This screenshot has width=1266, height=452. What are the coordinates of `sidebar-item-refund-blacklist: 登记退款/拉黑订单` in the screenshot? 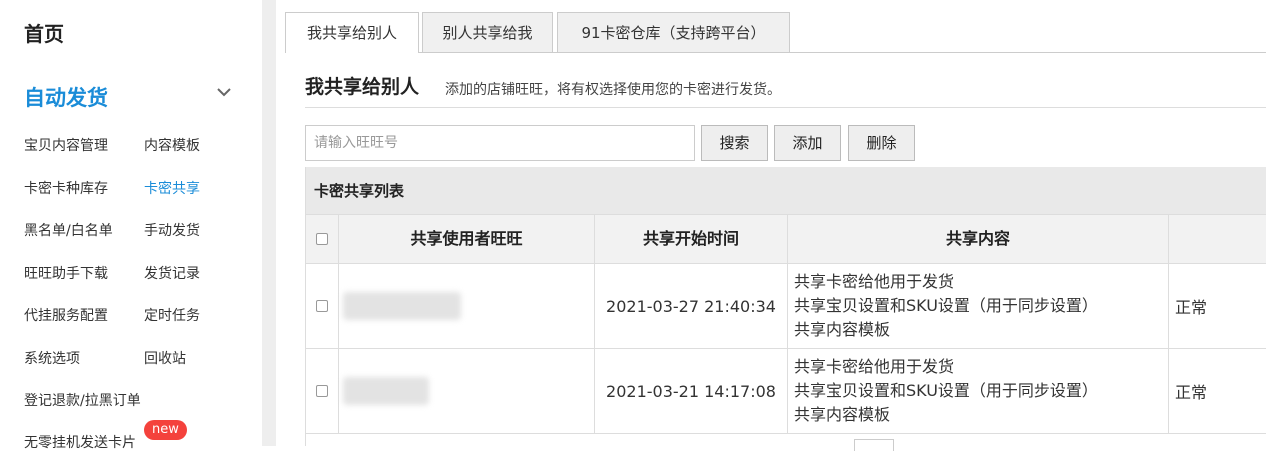 It's located at (82, 400).